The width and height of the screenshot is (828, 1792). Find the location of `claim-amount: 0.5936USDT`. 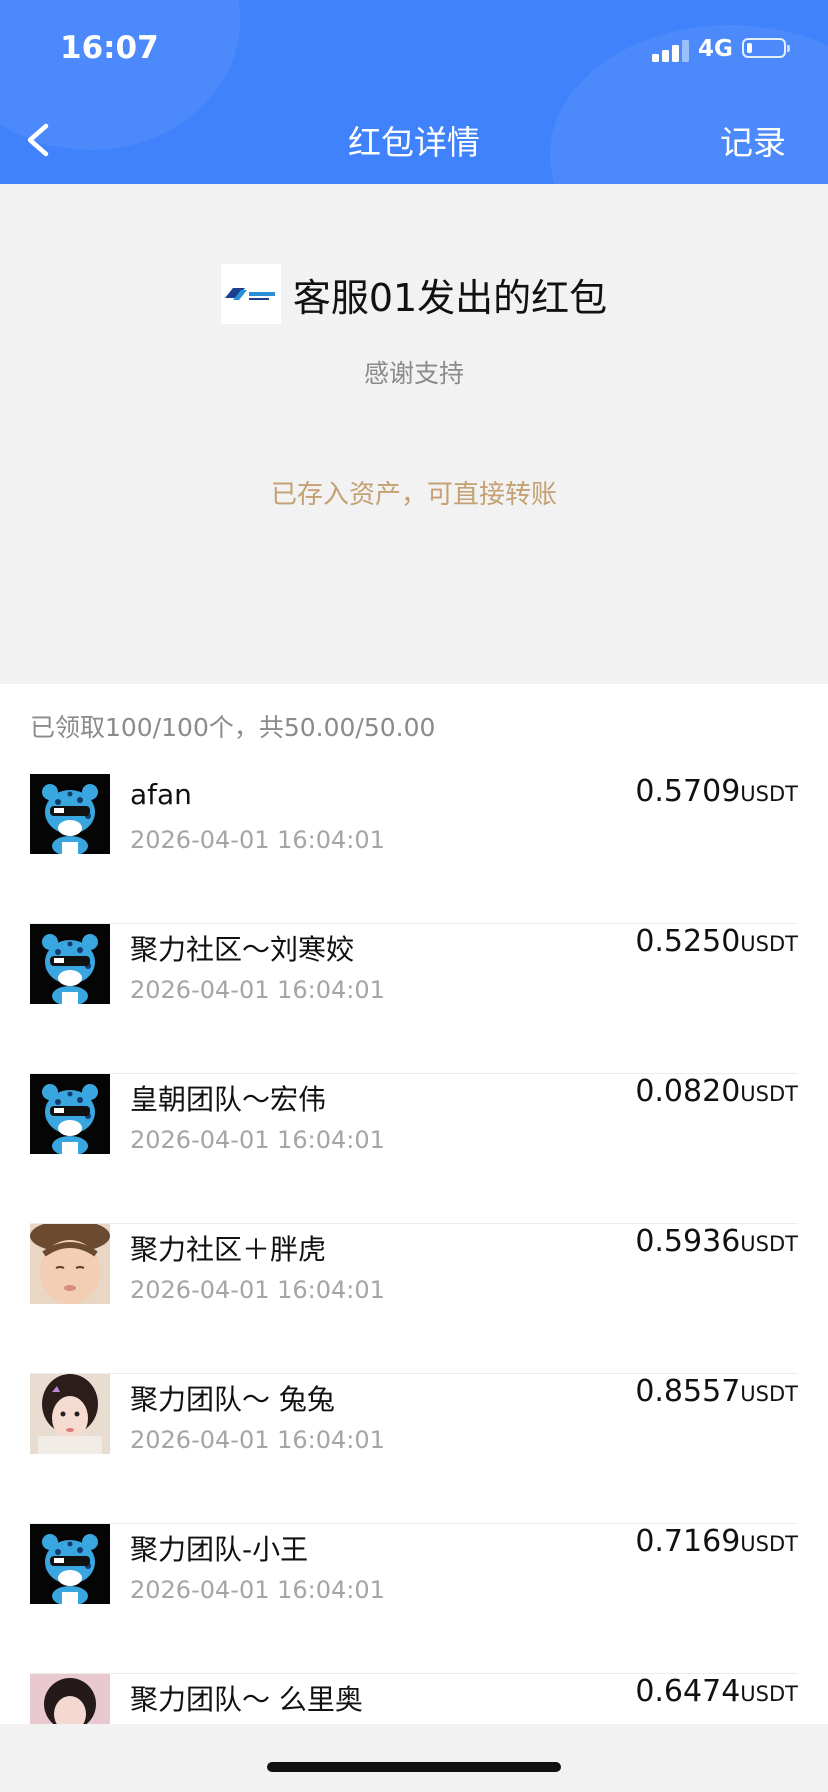

claim-amount: 0.5936USDT is located at coordinates (716, 1241).